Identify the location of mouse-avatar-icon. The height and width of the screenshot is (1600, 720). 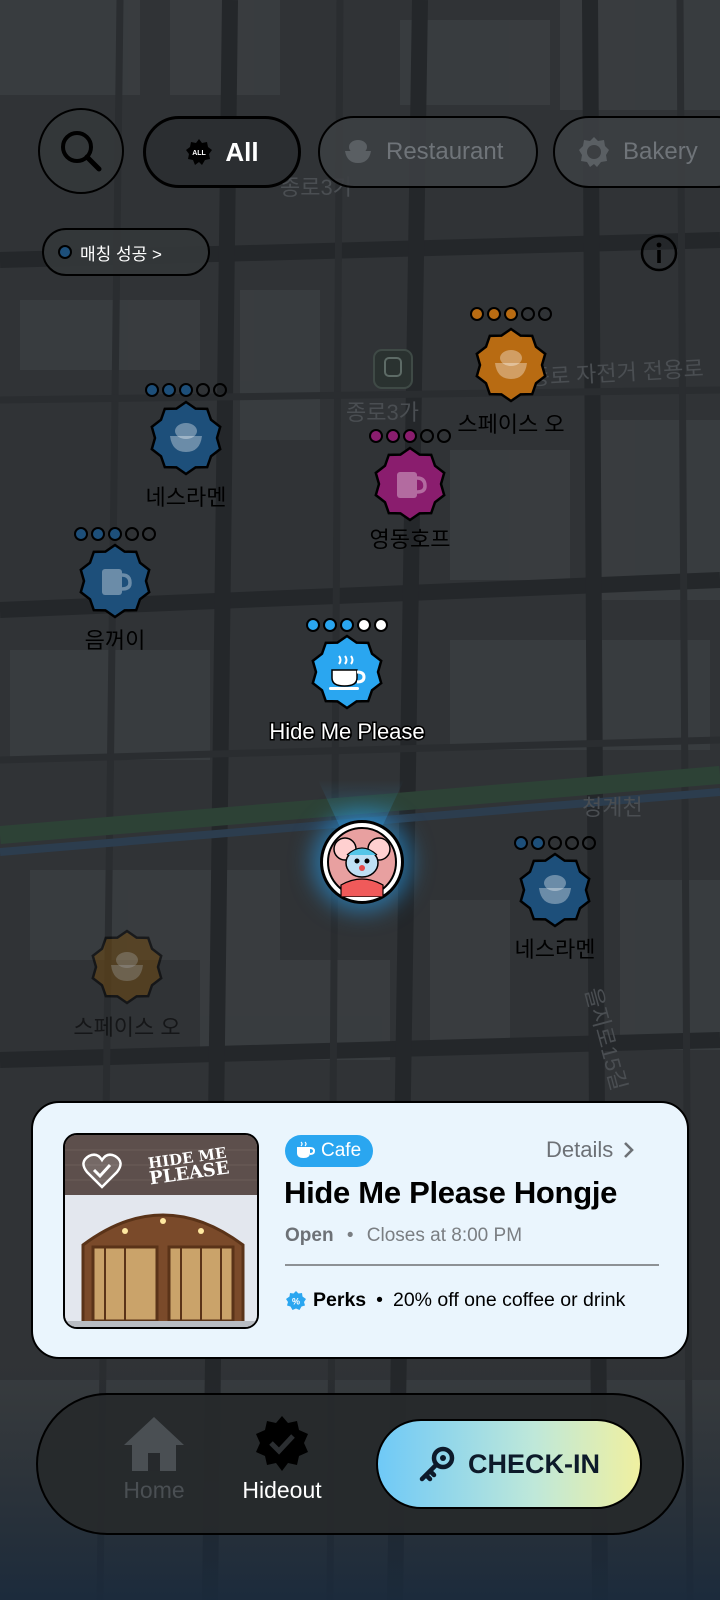
(362, 862).